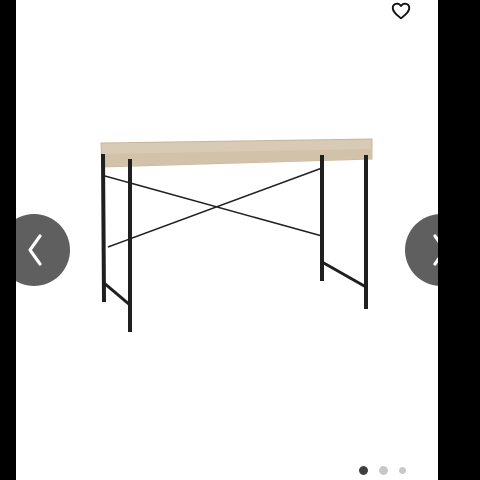  I want to click on wishlist-heart-icon, so click(401, 11).